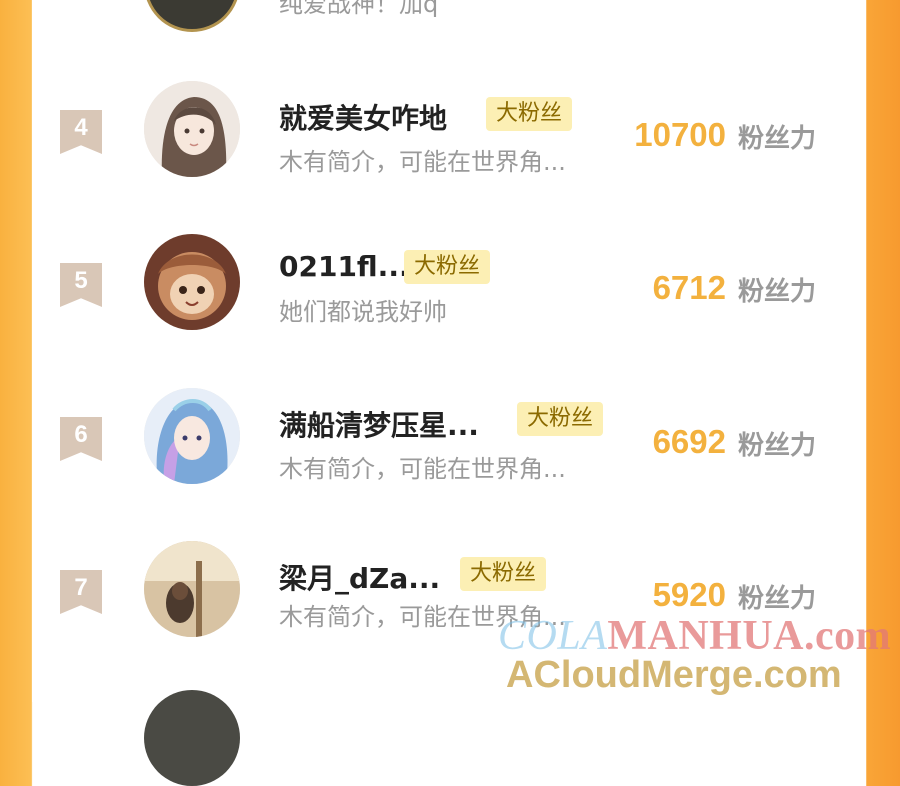 Image resolution: width=900 pixels, height=786 pixels. Describe the element at coordinates (81, 132) in the screenshot. I see `rank-badge: 4` at that location.